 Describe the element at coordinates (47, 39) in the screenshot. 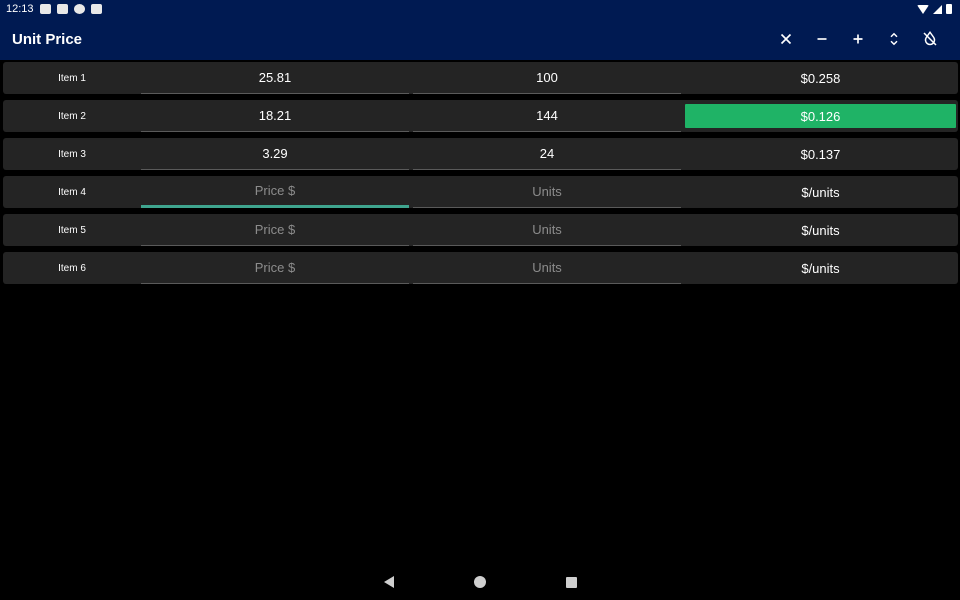

I see `app-title: Unit Price` at that location.